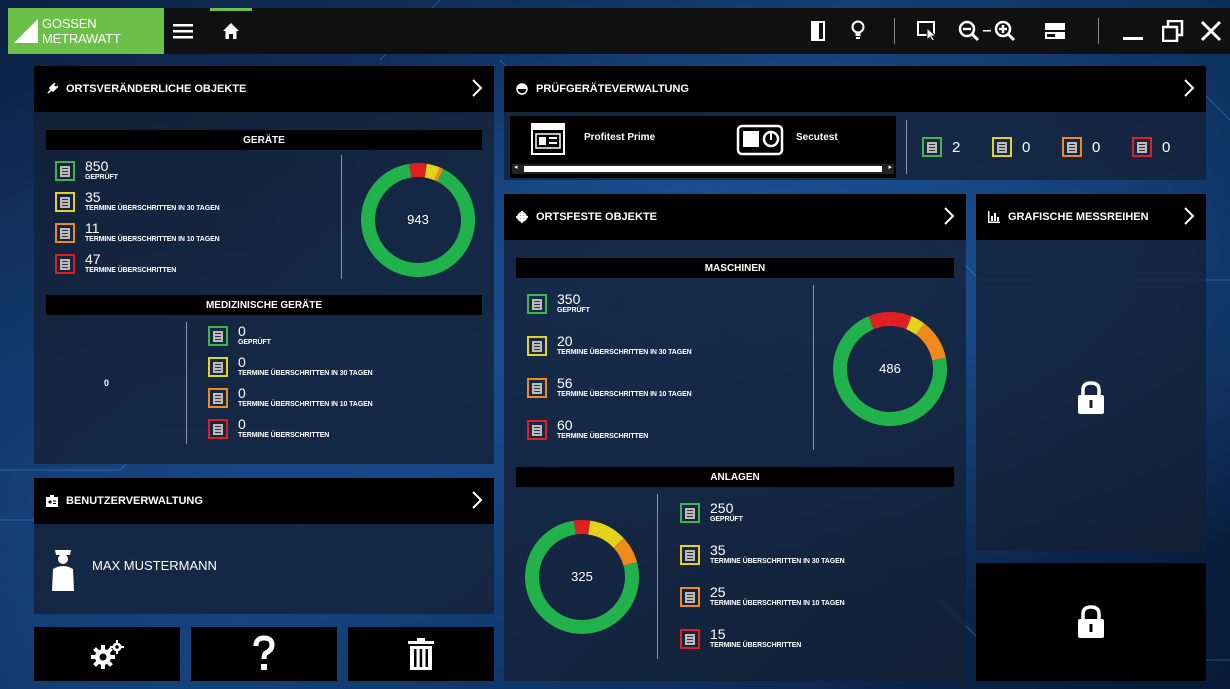 This screenshot has height=689, width=1230. Describe the element at coordinates (817, 137) in the screenshot. I see `device-name-secutest: Secutest` at that location.